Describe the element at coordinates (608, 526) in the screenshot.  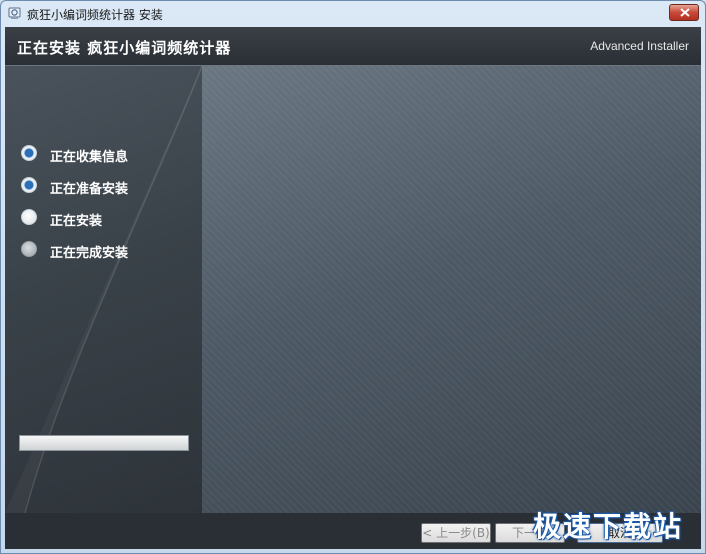
I see `watermark-logo: 极速下载站` at that location.